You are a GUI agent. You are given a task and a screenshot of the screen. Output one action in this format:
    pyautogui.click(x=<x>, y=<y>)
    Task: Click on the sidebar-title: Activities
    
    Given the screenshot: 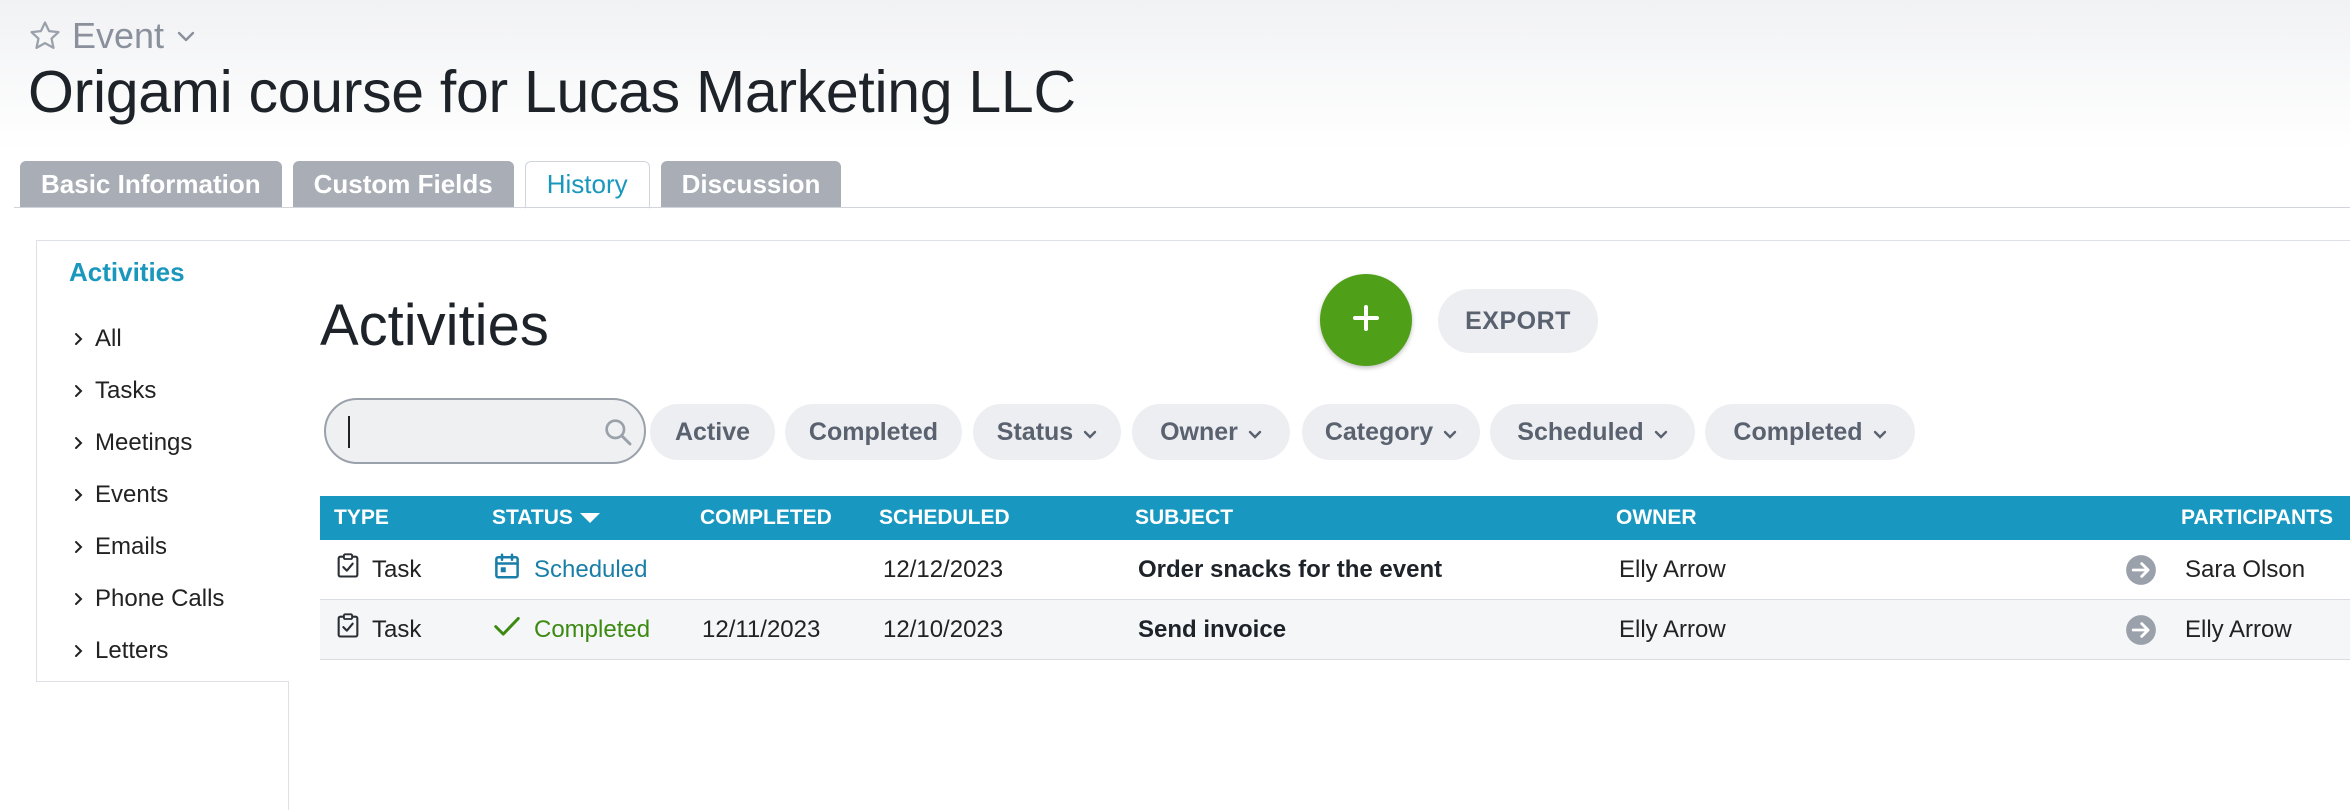 What is the action you would take?
    pyautogui.click(x=127, y=272)
    